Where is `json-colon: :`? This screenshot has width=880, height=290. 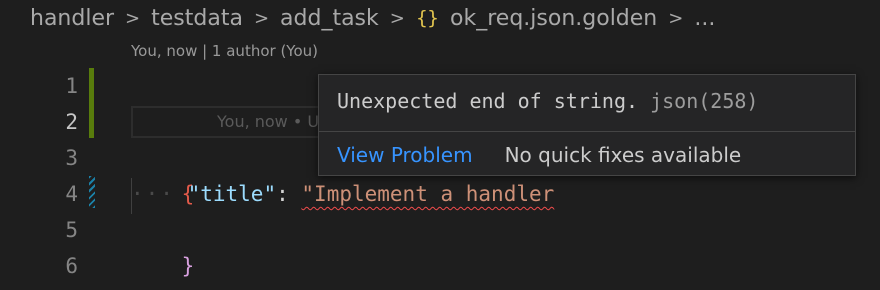 json-colon: : is located at coordinates (289, 194).